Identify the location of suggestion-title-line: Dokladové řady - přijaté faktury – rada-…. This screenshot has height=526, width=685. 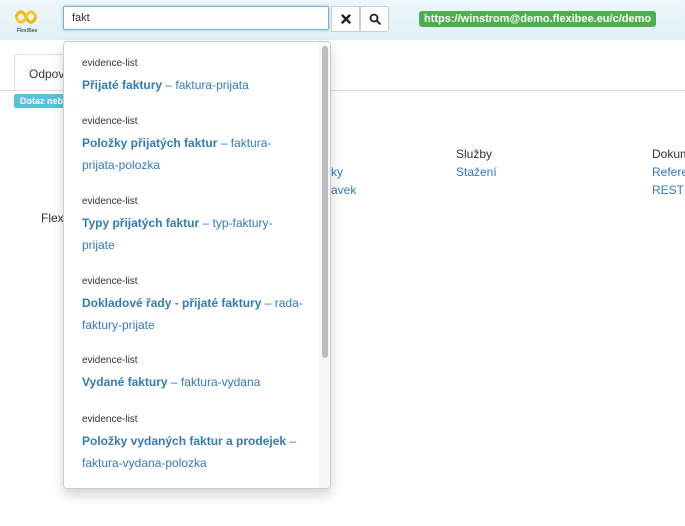
(193, 314).